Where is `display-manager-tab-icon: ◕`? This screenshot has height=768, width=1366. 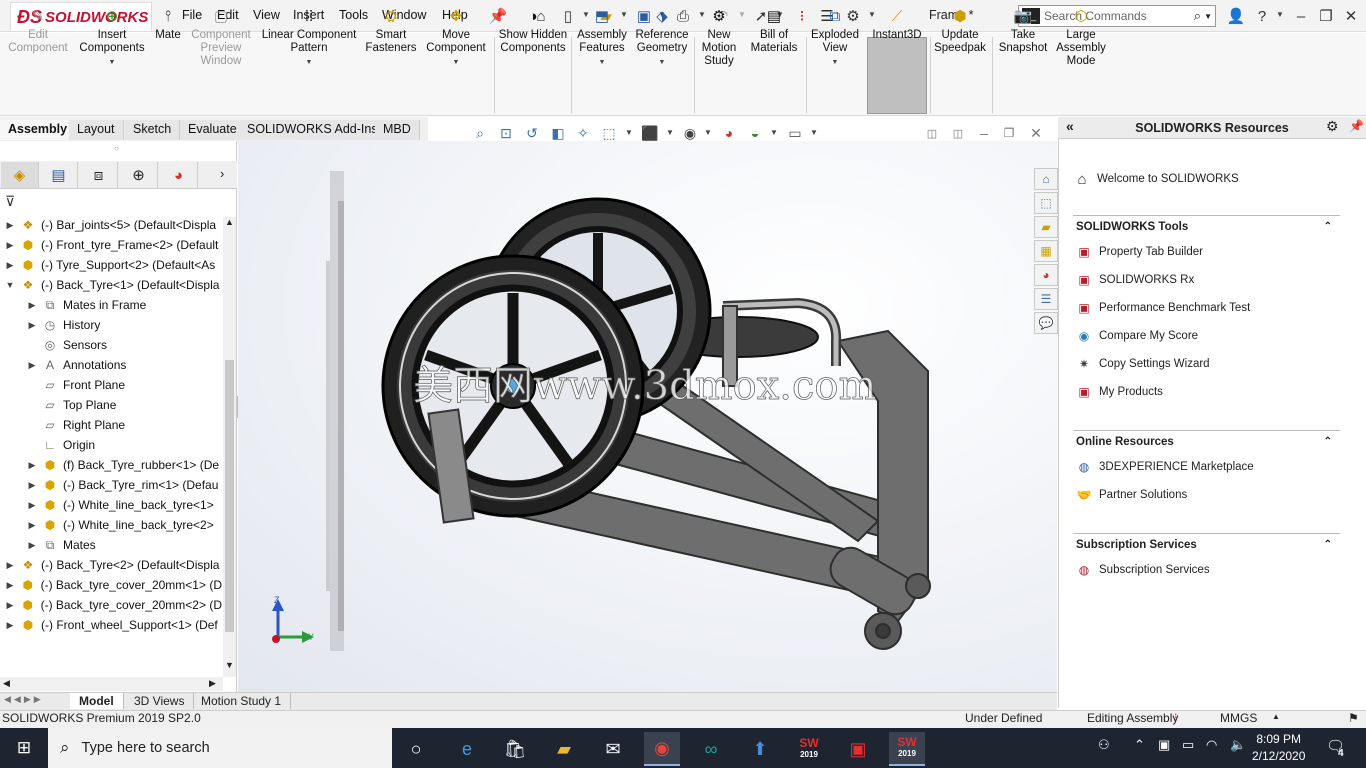
display-manager-tab-icon: ◕ is located at coordinates (179, 175).